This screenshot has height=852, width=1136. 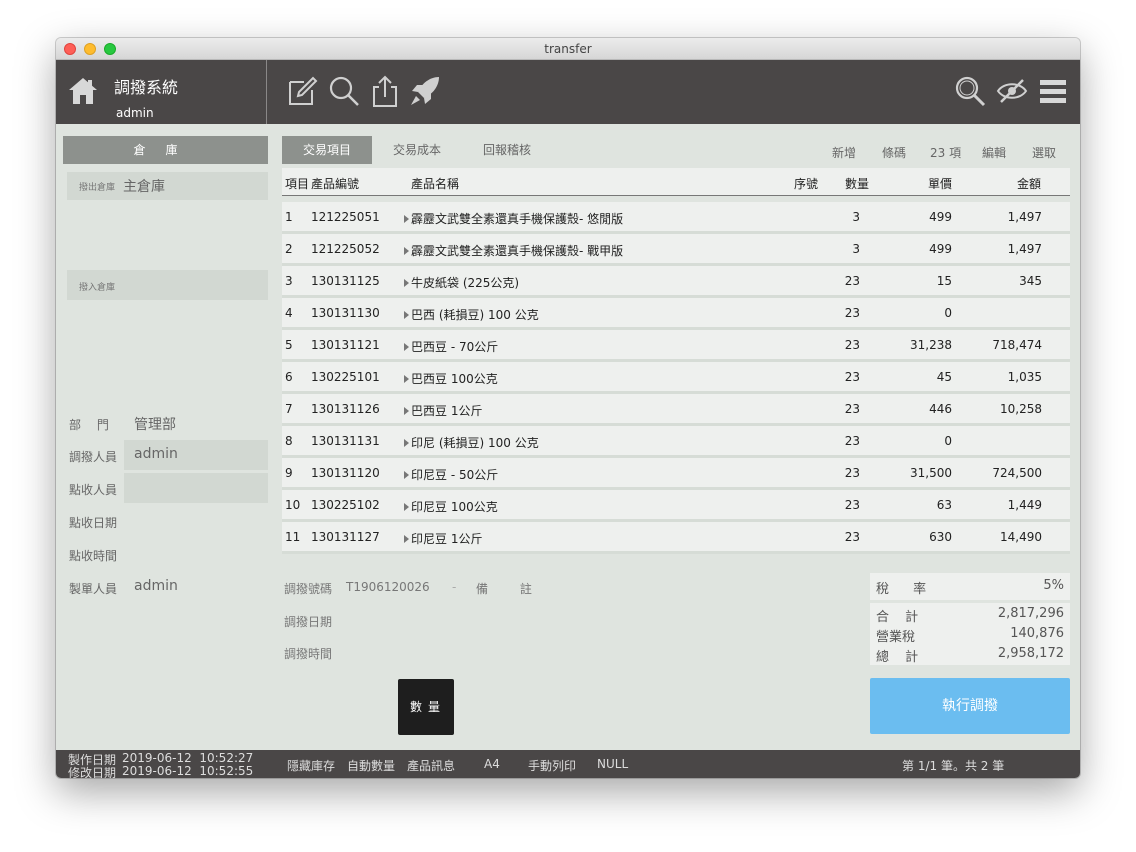 I want to click on receiver-field, so click(x=196, y=488).